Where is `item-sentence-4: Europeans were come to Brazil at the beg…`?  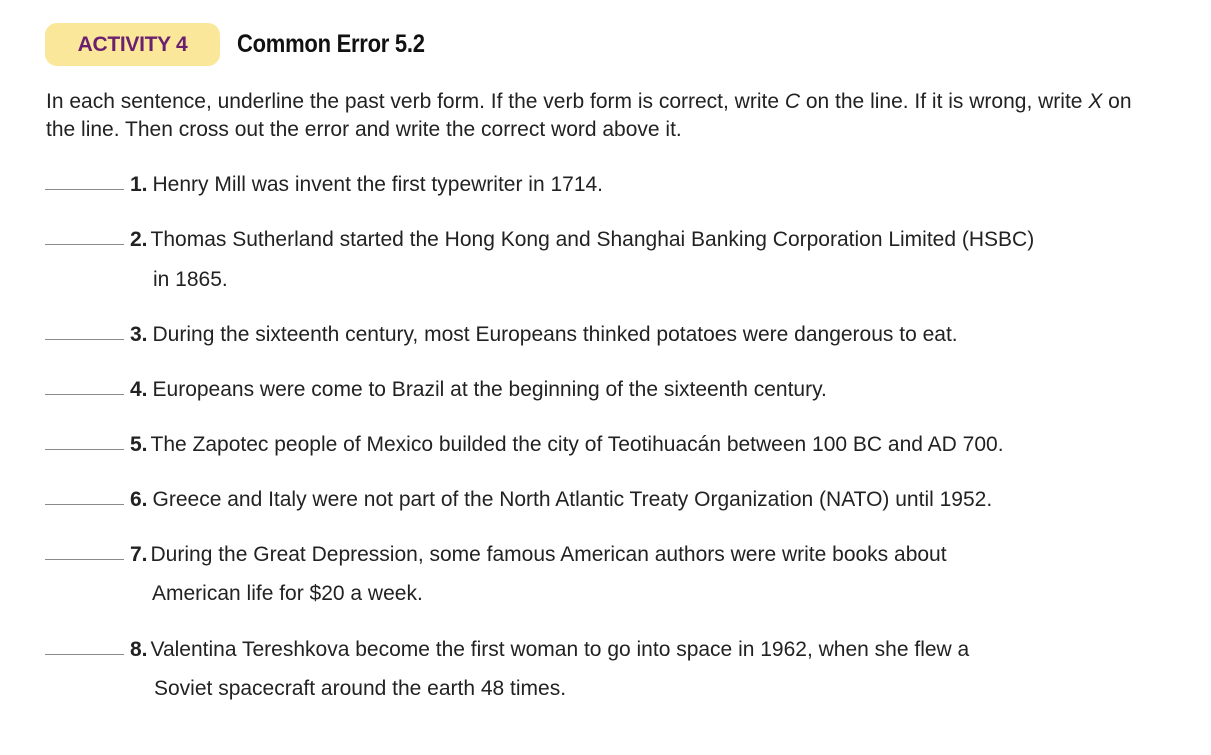
item-sentence-4: Europeans were come to Brazil at the beg… is located at coordinates (489, 389).